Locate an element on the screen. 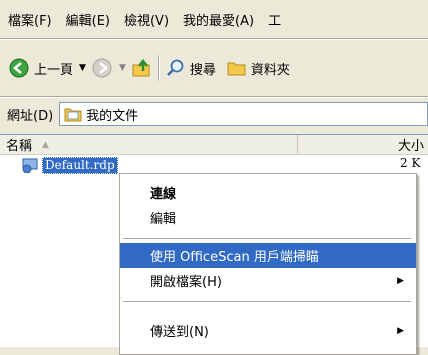 The width and height of the screenshot is (428, 355). toolbar-divider is located at coordinates (158, 68).